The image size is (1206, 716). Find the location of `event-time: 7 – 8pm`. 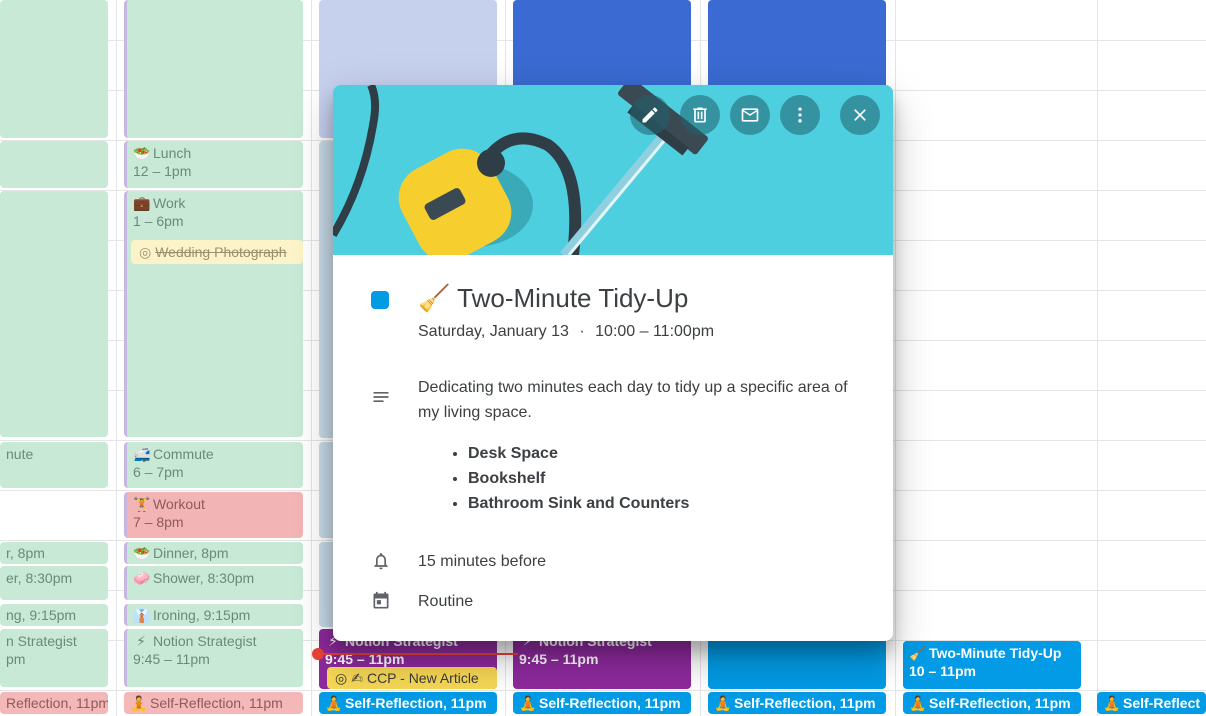

event-time: 7 – 8pm is located at coordinates (158, 522).